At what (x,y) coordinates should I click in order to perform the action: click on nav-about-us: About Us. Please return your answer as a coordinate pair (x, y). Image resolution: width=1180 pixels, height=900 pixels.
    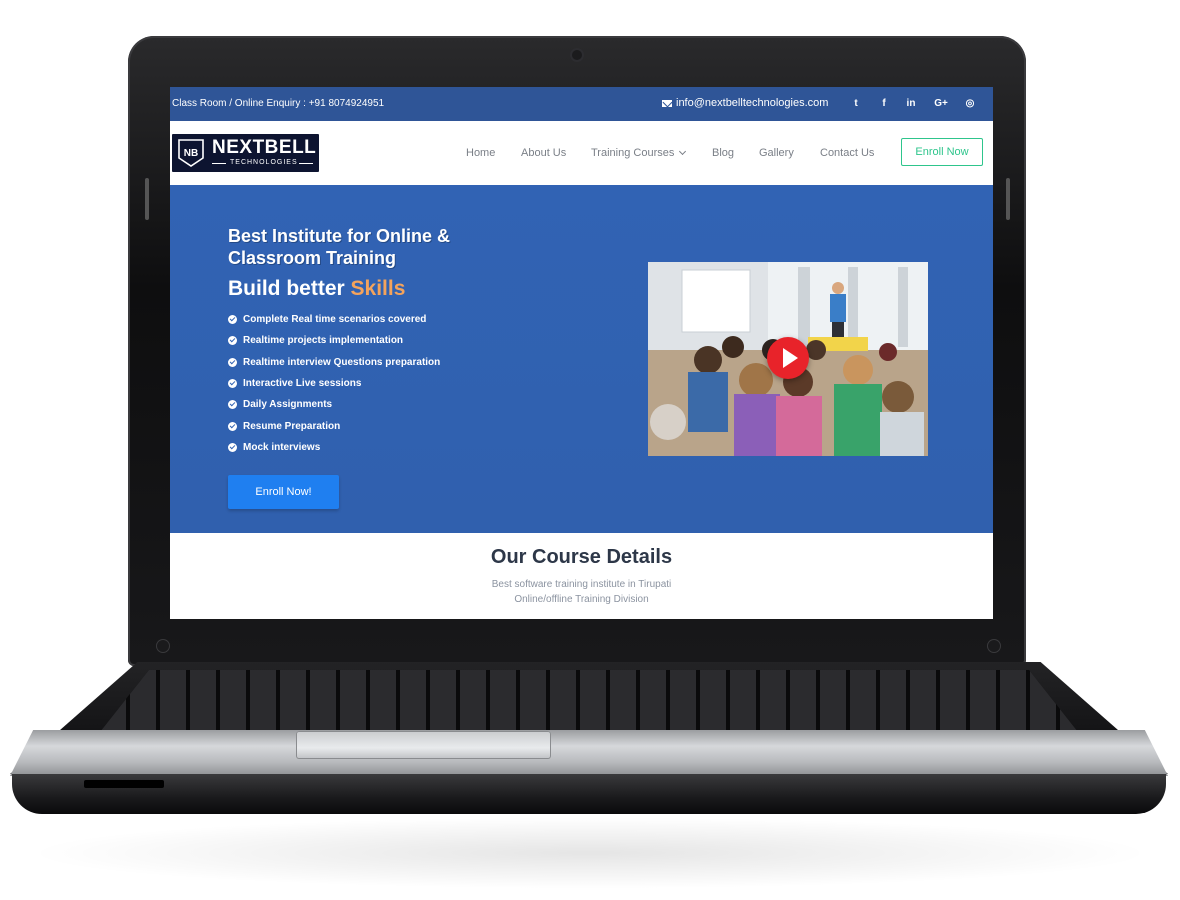
    Looking at the image, I should click on (543, 153).